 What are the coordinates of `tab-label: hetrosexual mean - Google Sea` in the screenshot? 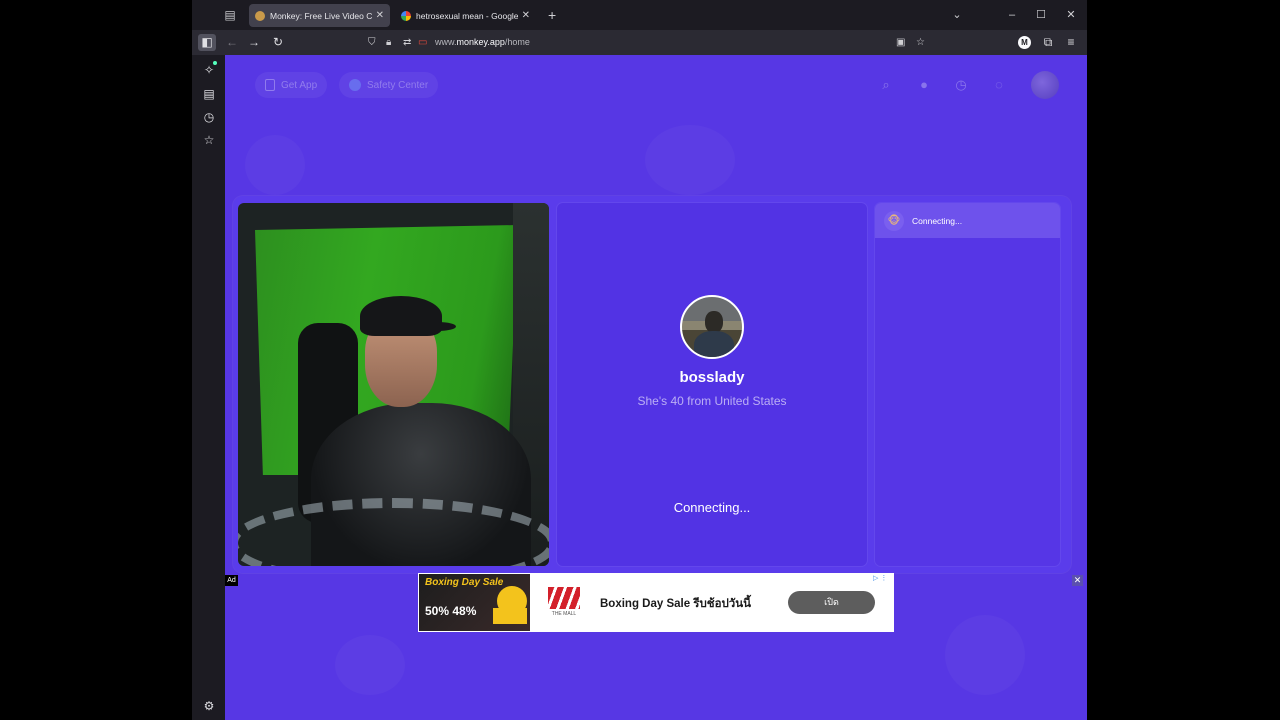 It's located at (467, 15).